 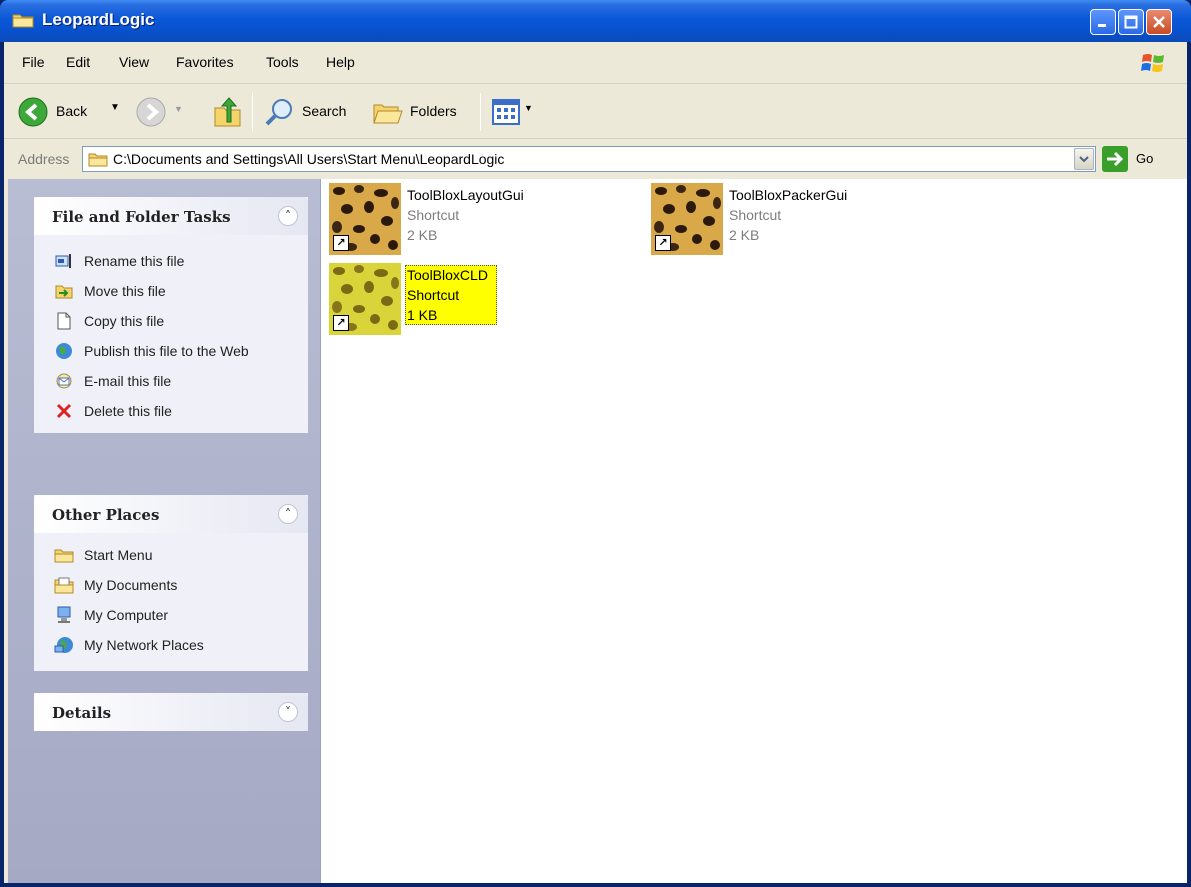 I want to click on folders-icon, so click(x=388, y=112).